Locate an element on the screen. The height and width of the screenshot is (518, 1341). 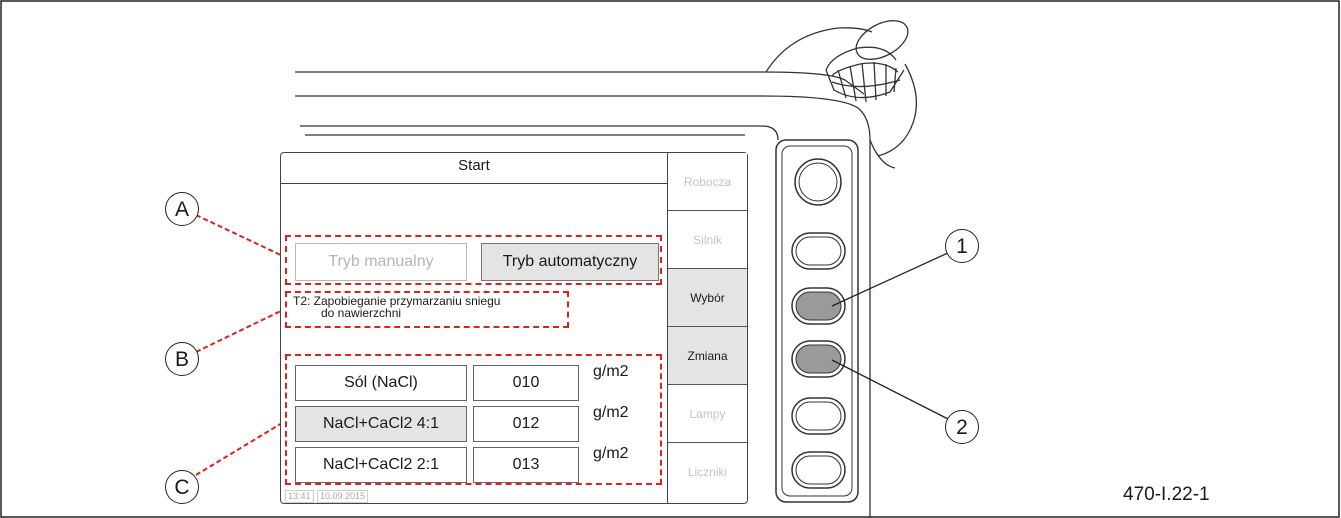
leader-a is located at coordinates (241, 236).